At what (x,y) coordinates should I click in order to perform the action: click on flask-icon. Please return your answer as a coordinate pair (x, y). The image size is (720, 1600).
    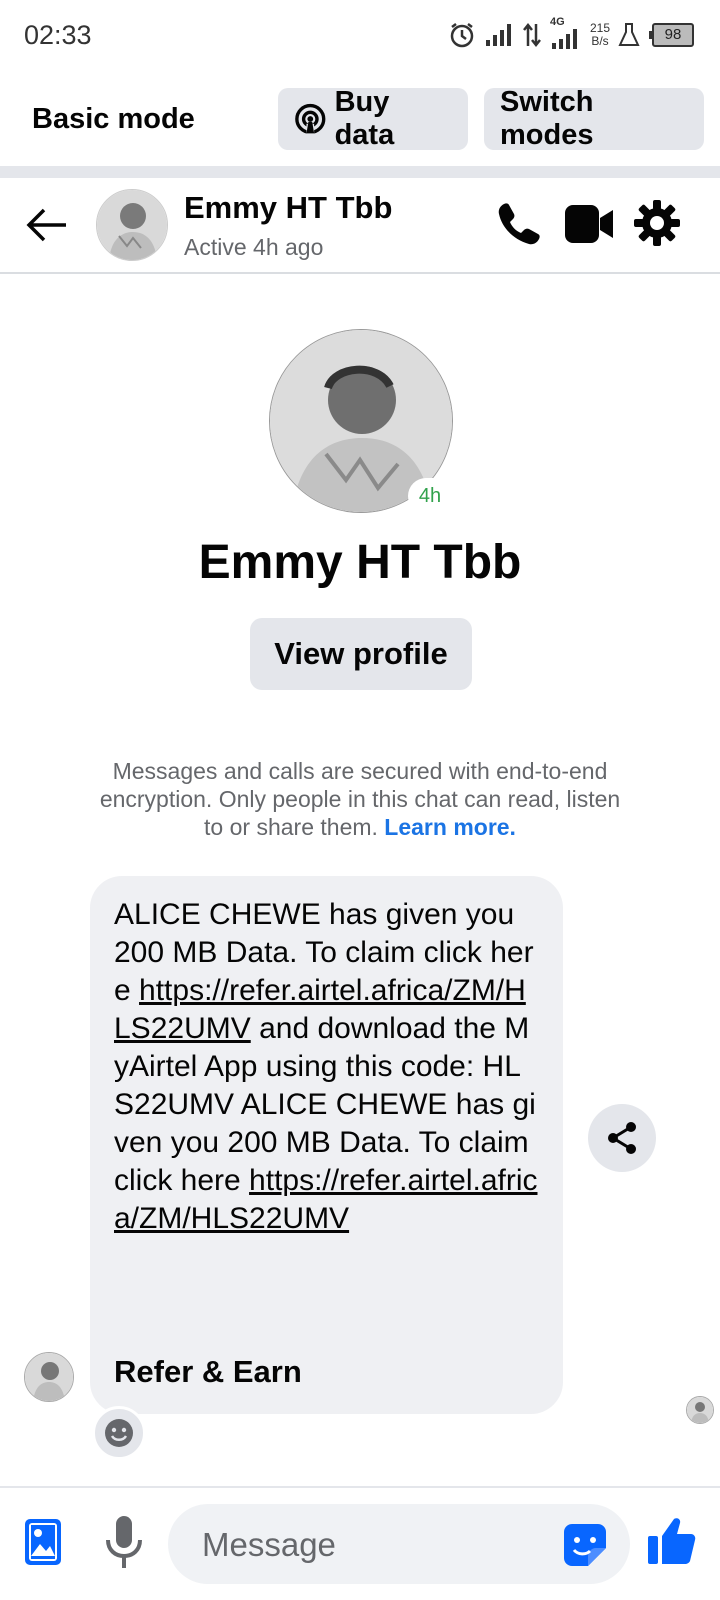
    Looking at the image, I should click on (629, 34).